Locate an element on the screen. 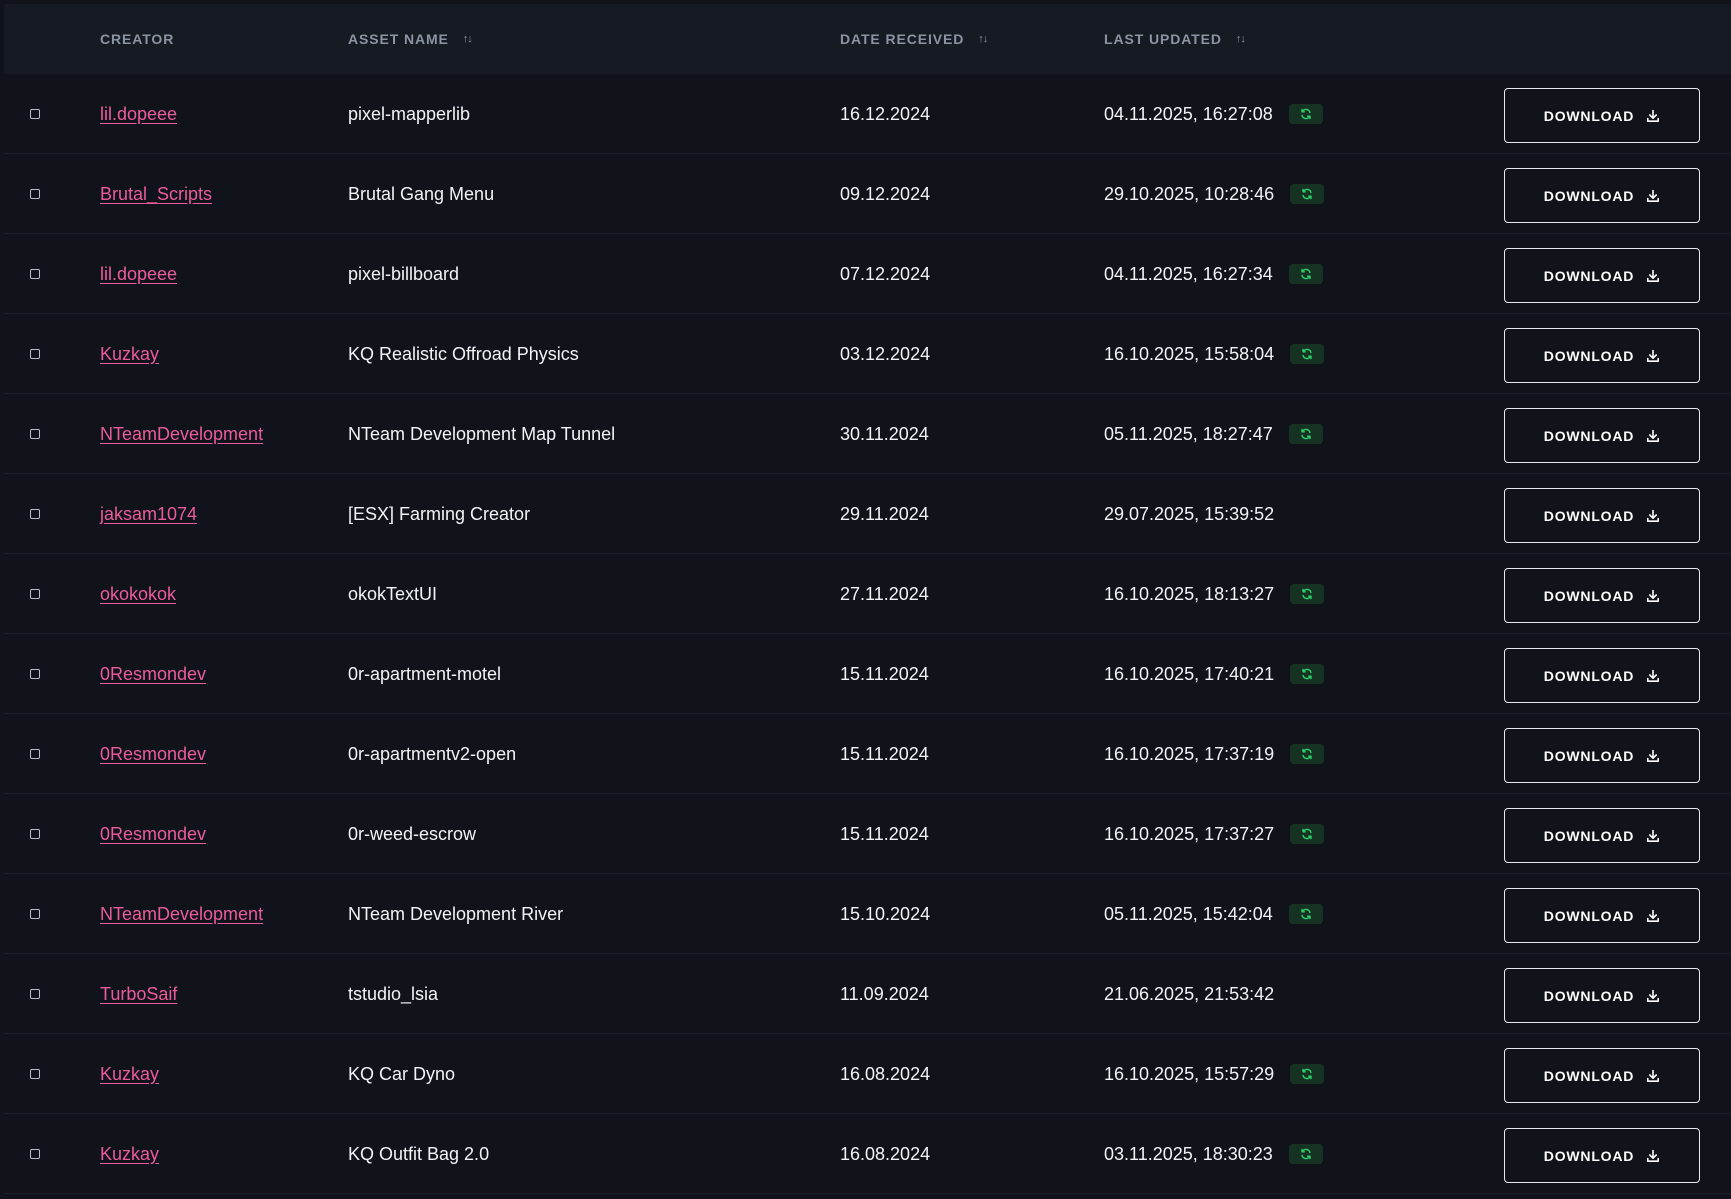 The image size is (1731, 1199). last-updated-cell: 16.10.2025, 17:37:27 is located at coordinates (1214, 834).